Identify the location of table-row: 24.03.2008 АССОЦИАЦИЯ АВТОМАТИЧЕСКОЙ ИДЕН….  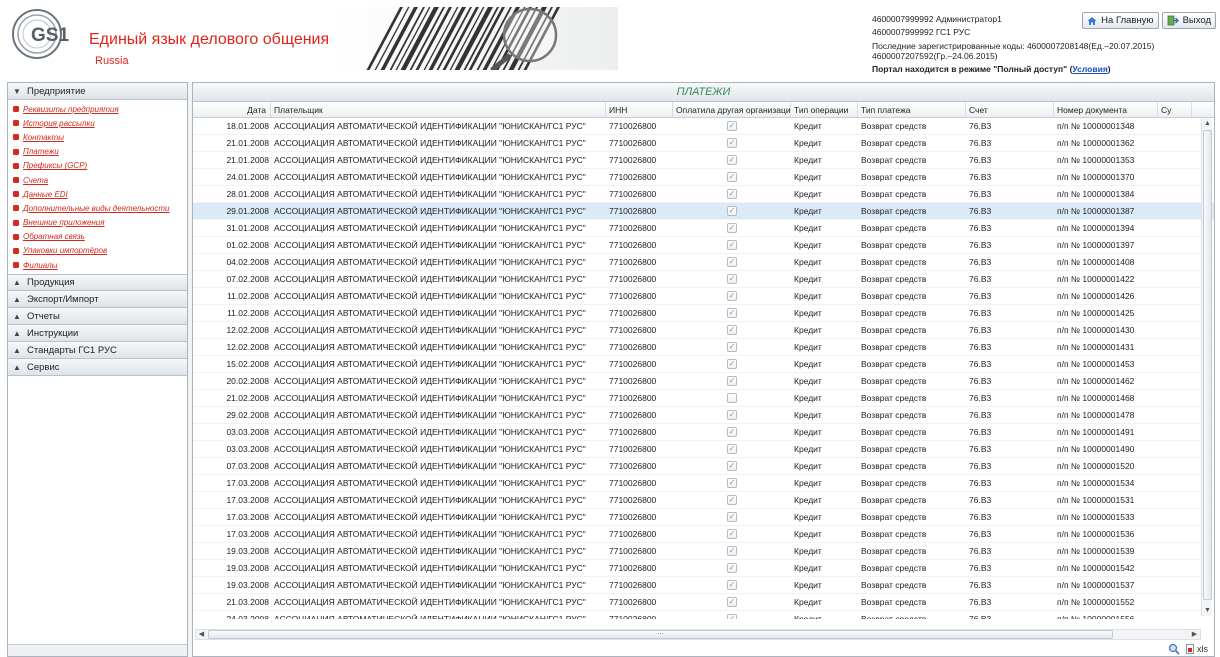
(703, 615).